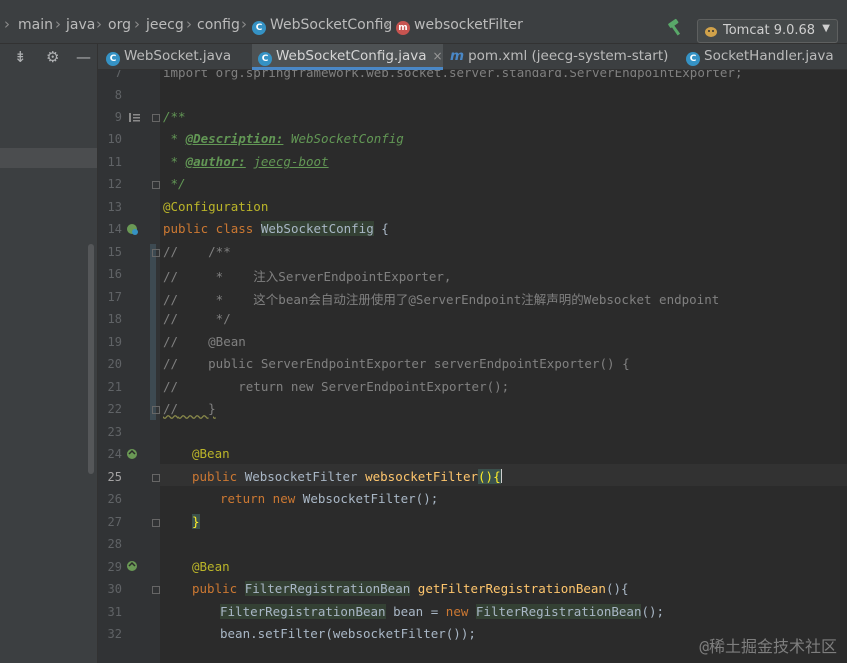 Image resolution: width=847 pixels, height=663 pixels. What do you see at coordinates (676, 27) in the screenshot?
I see `build-hammer-icon` at bounding box center [676, 27].